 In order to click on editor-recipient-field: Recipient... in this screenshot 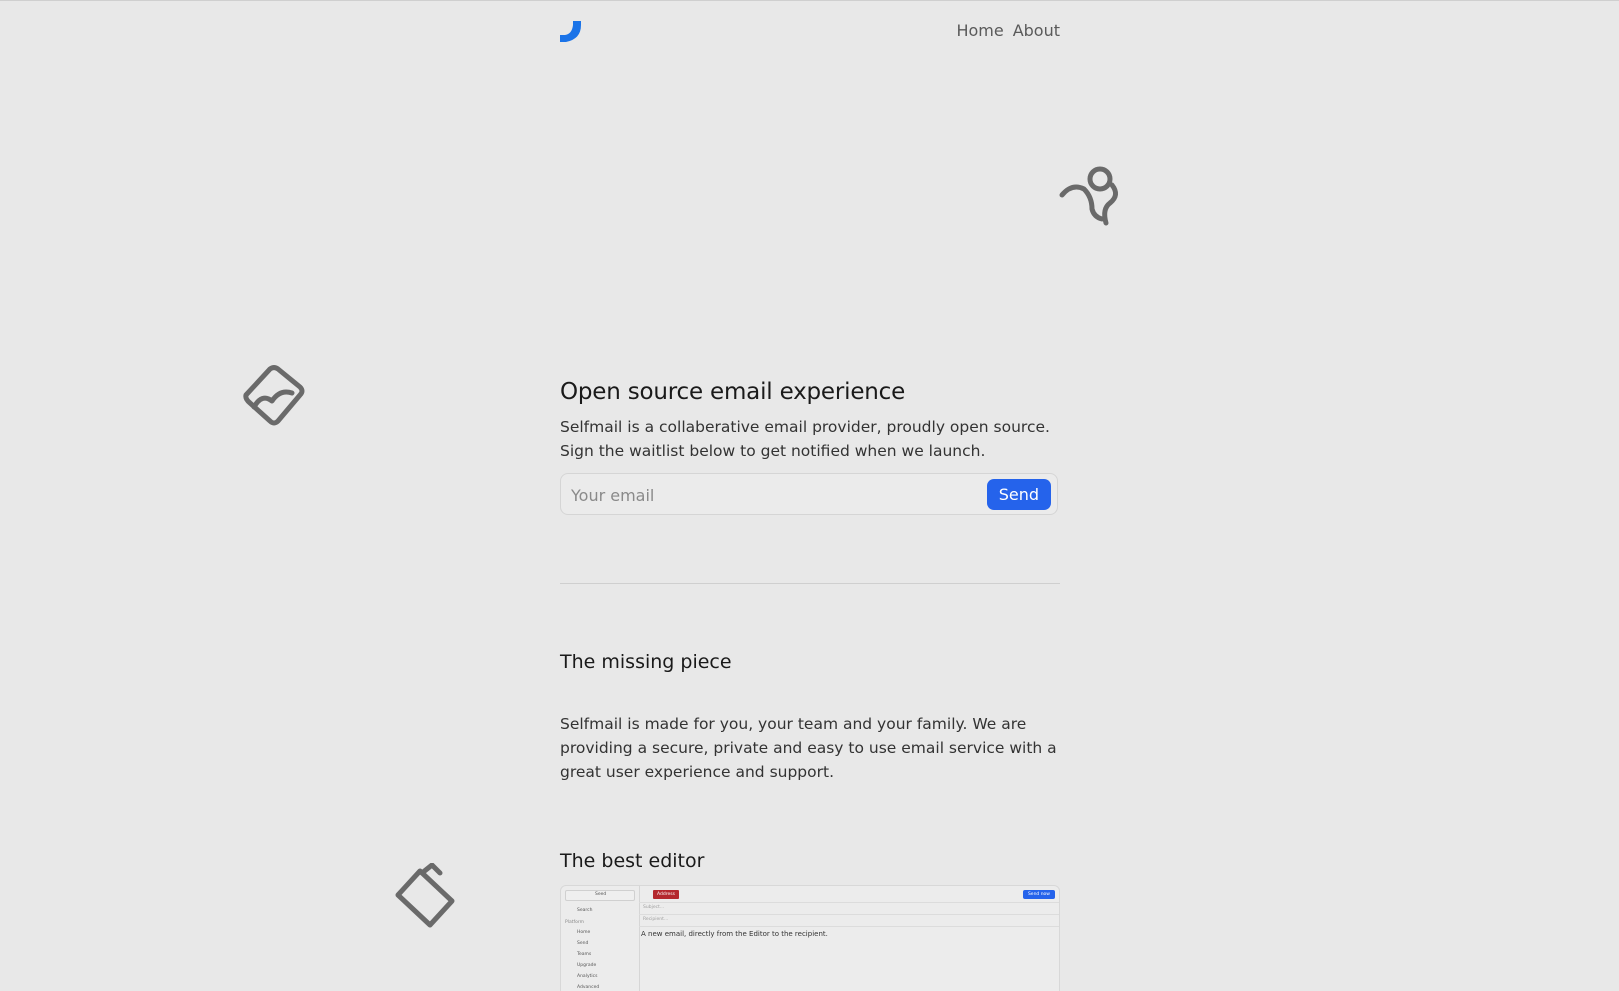, I will do `click(656, 919)`.